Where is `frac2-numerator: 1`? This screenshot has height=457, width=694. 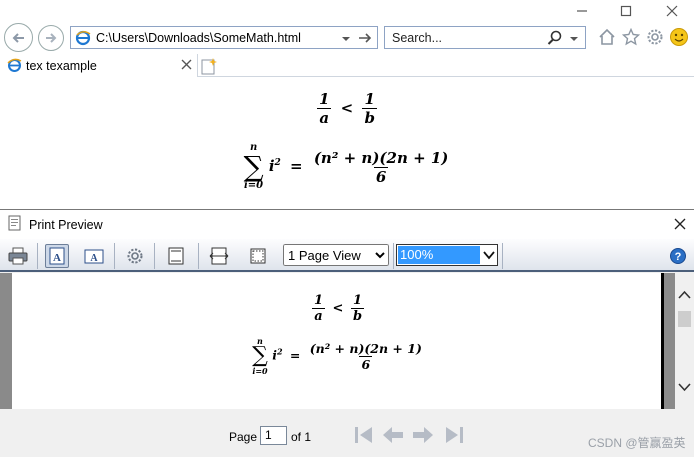
frac2-numerator: 1 is located at coordinates (369, 99).